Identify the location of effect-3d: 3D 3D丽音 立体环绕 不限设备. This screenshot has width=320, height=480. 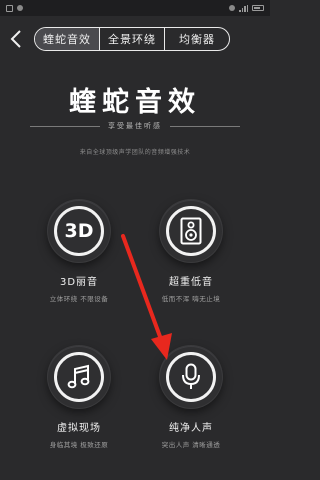
(79, 251).